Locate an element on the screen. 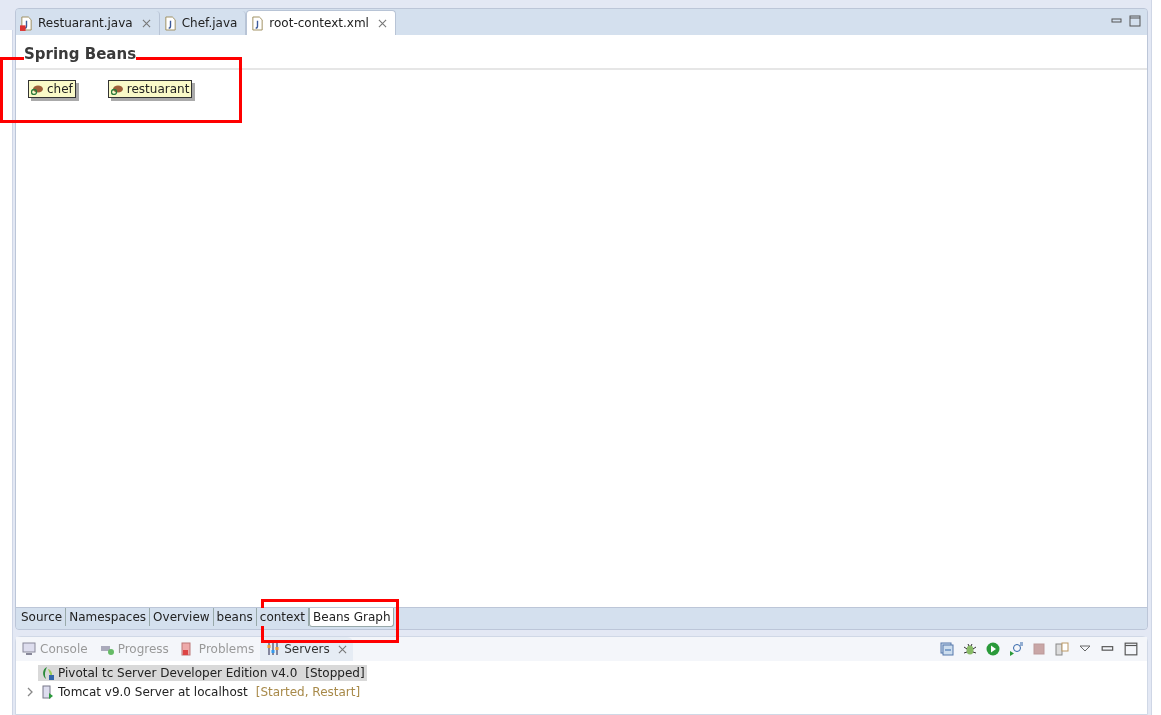 Image resolution: width=1161 pixels, height=715 pixels. publish-icon is located at coordinates (1062, 649).